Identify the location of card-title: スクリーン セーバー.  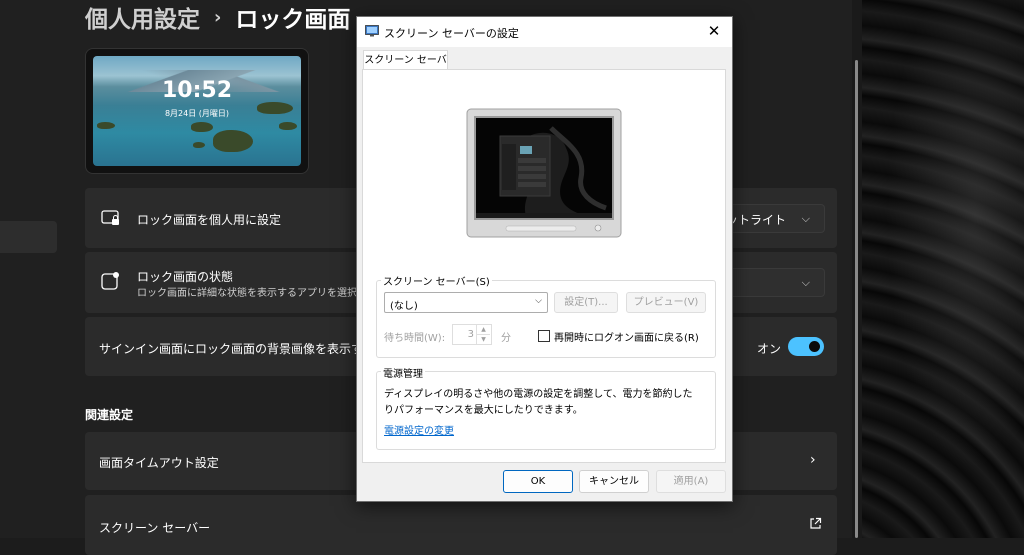
(155, 528).